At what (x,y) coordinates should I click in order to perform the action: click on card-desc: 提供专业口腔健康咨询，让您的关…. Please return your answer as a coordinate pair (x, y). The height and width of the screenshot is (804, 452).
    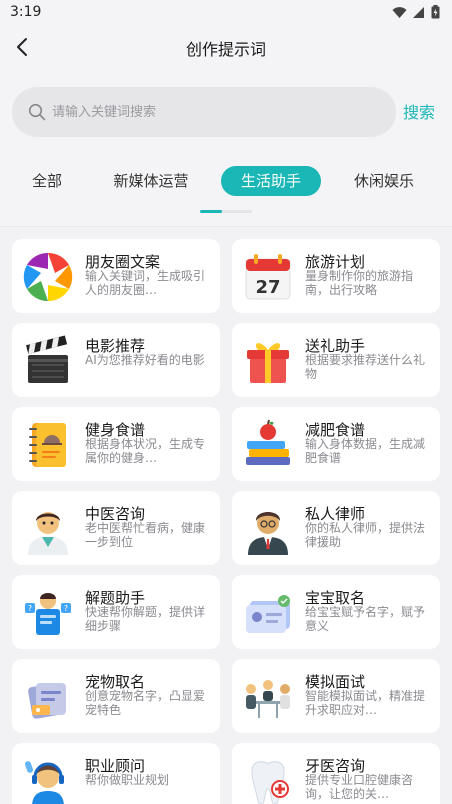
    Looking at the image, I should click on (359, 787).